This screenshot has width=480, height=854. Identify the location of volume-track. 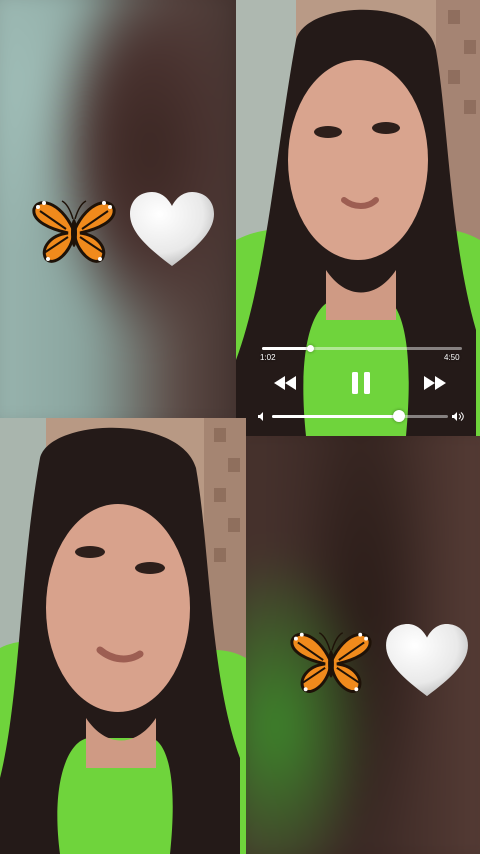
(360, 416).